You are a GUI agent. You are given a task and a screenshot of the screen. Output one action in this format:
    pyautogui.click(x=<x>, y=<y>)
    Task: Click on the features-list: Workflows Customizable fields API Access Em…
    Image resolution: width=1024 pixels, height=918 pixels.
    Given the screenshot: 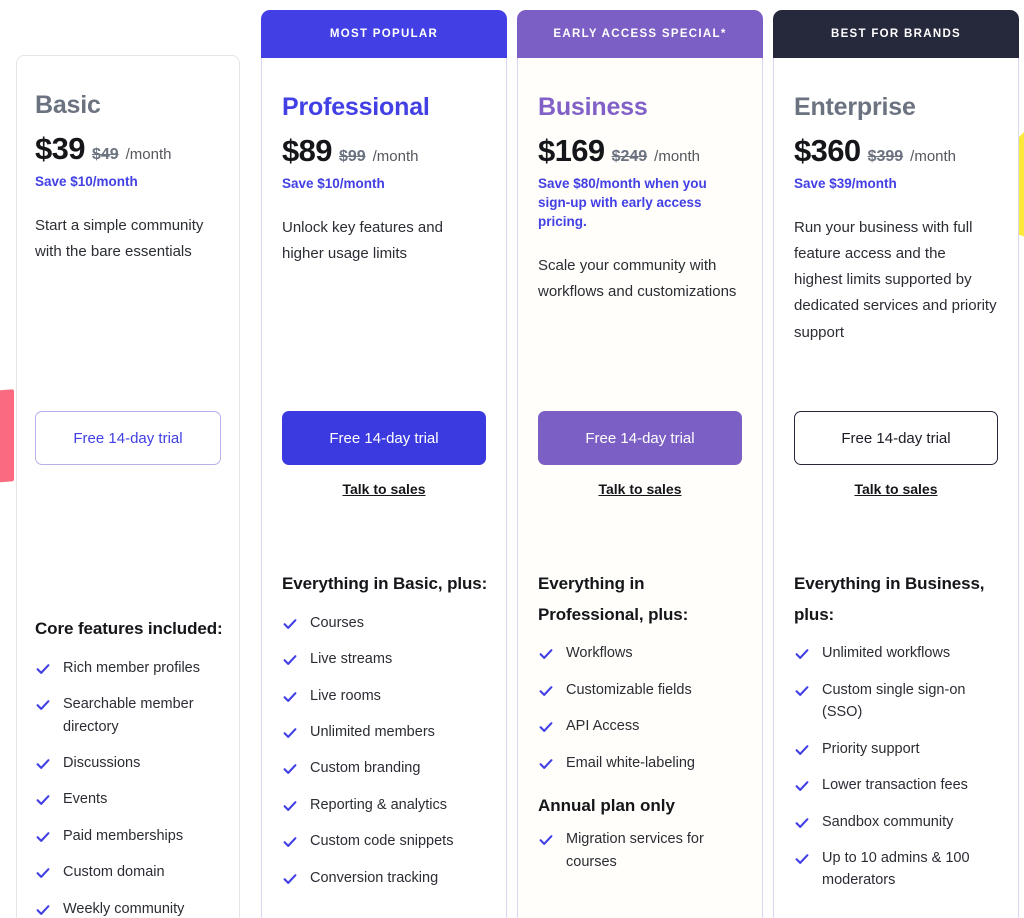 What is the action you would take?
    pyautogui.click(x=643, y=708)
    